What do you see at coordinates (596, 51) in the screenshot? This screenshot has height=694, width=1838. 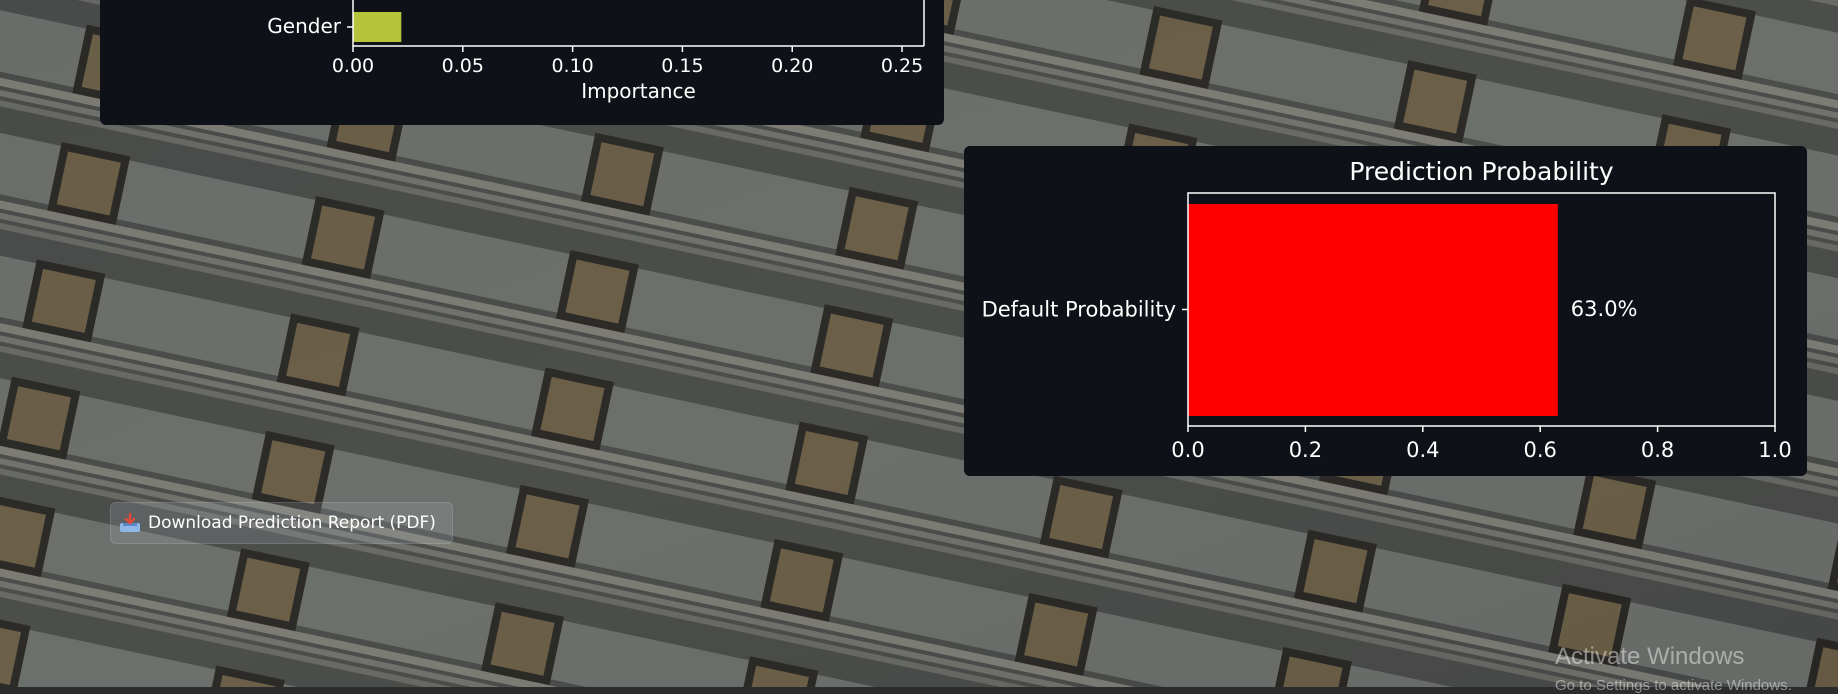 I see `feature-importance-chart: Gender 0.00 0.05 0.10 0.15 0.20 0.25 Importance` at bounding box center [596, 51].